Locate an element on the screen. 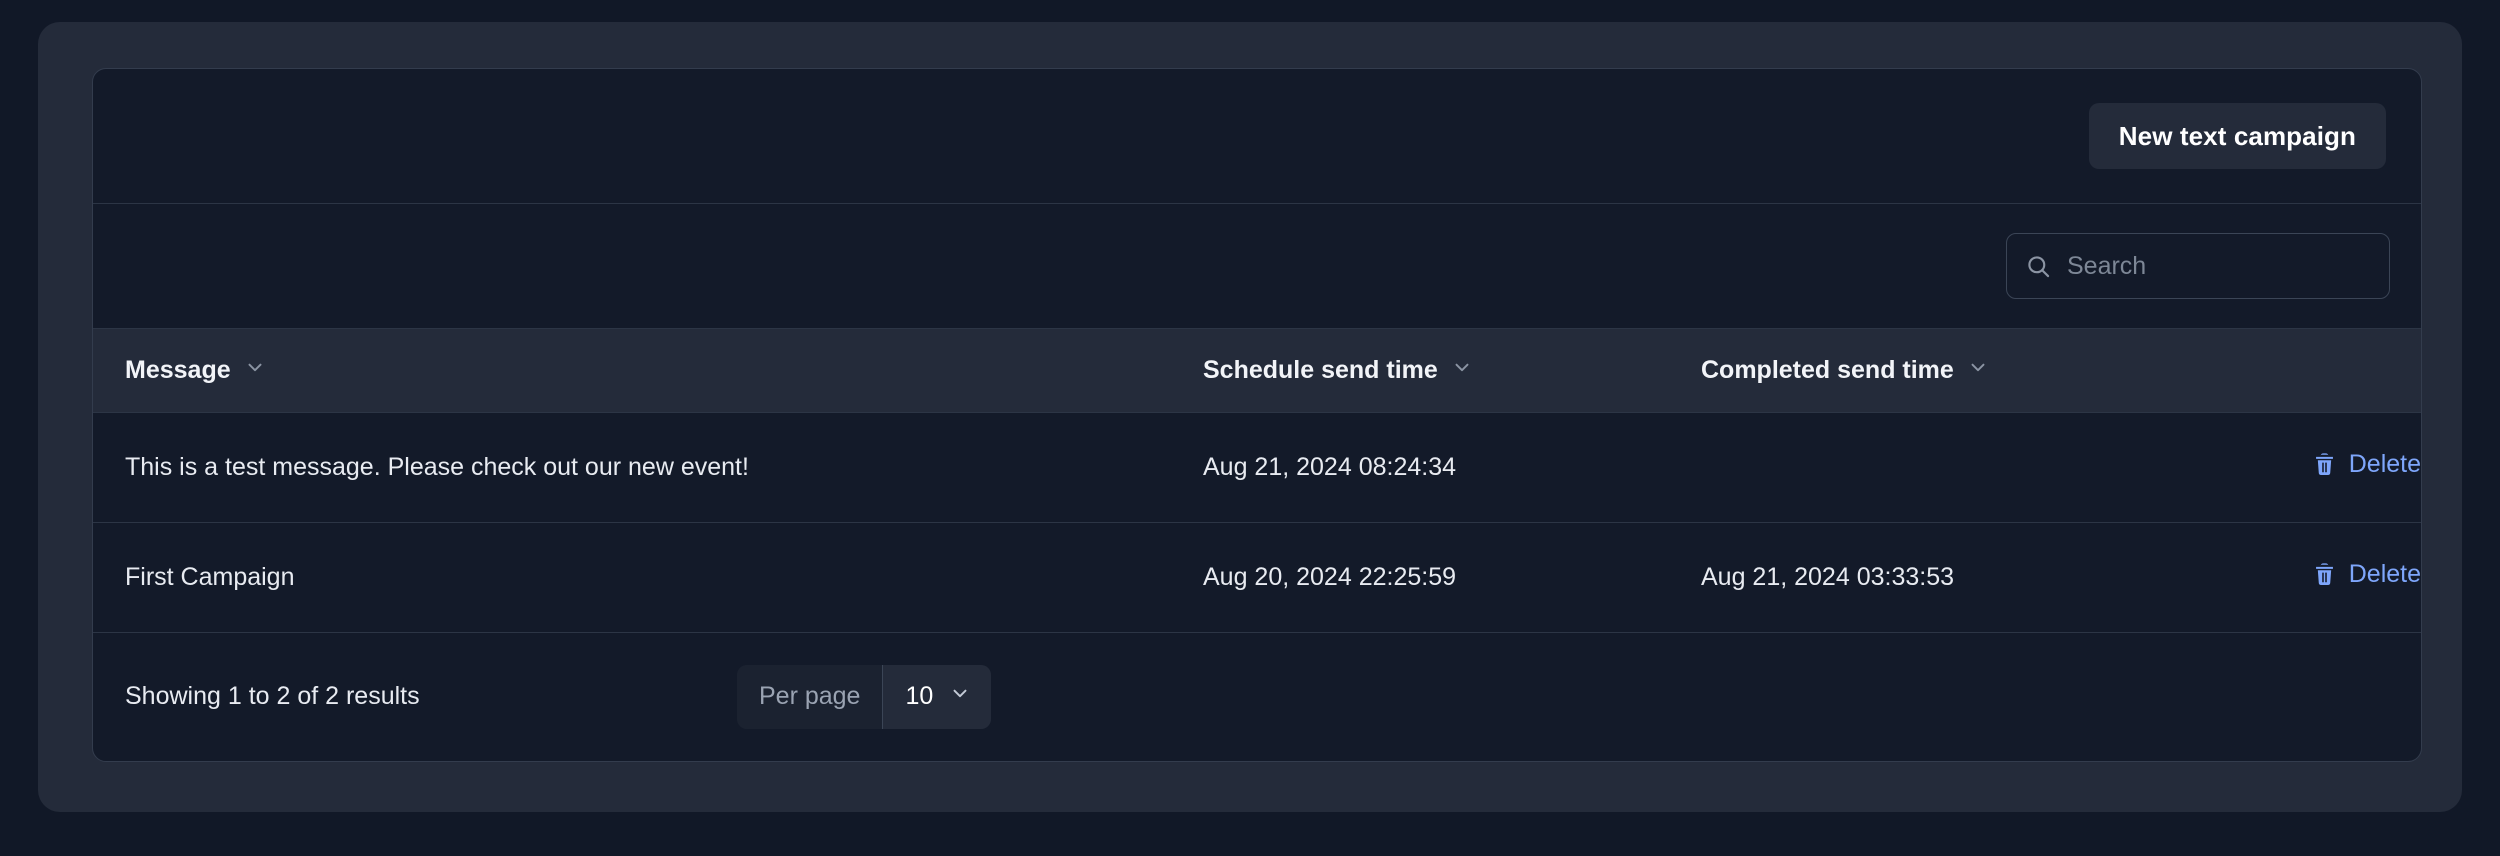 The height and width of the screenshot is (856, 2500). per-page-value: 10 is located at coordinates (919, 696).